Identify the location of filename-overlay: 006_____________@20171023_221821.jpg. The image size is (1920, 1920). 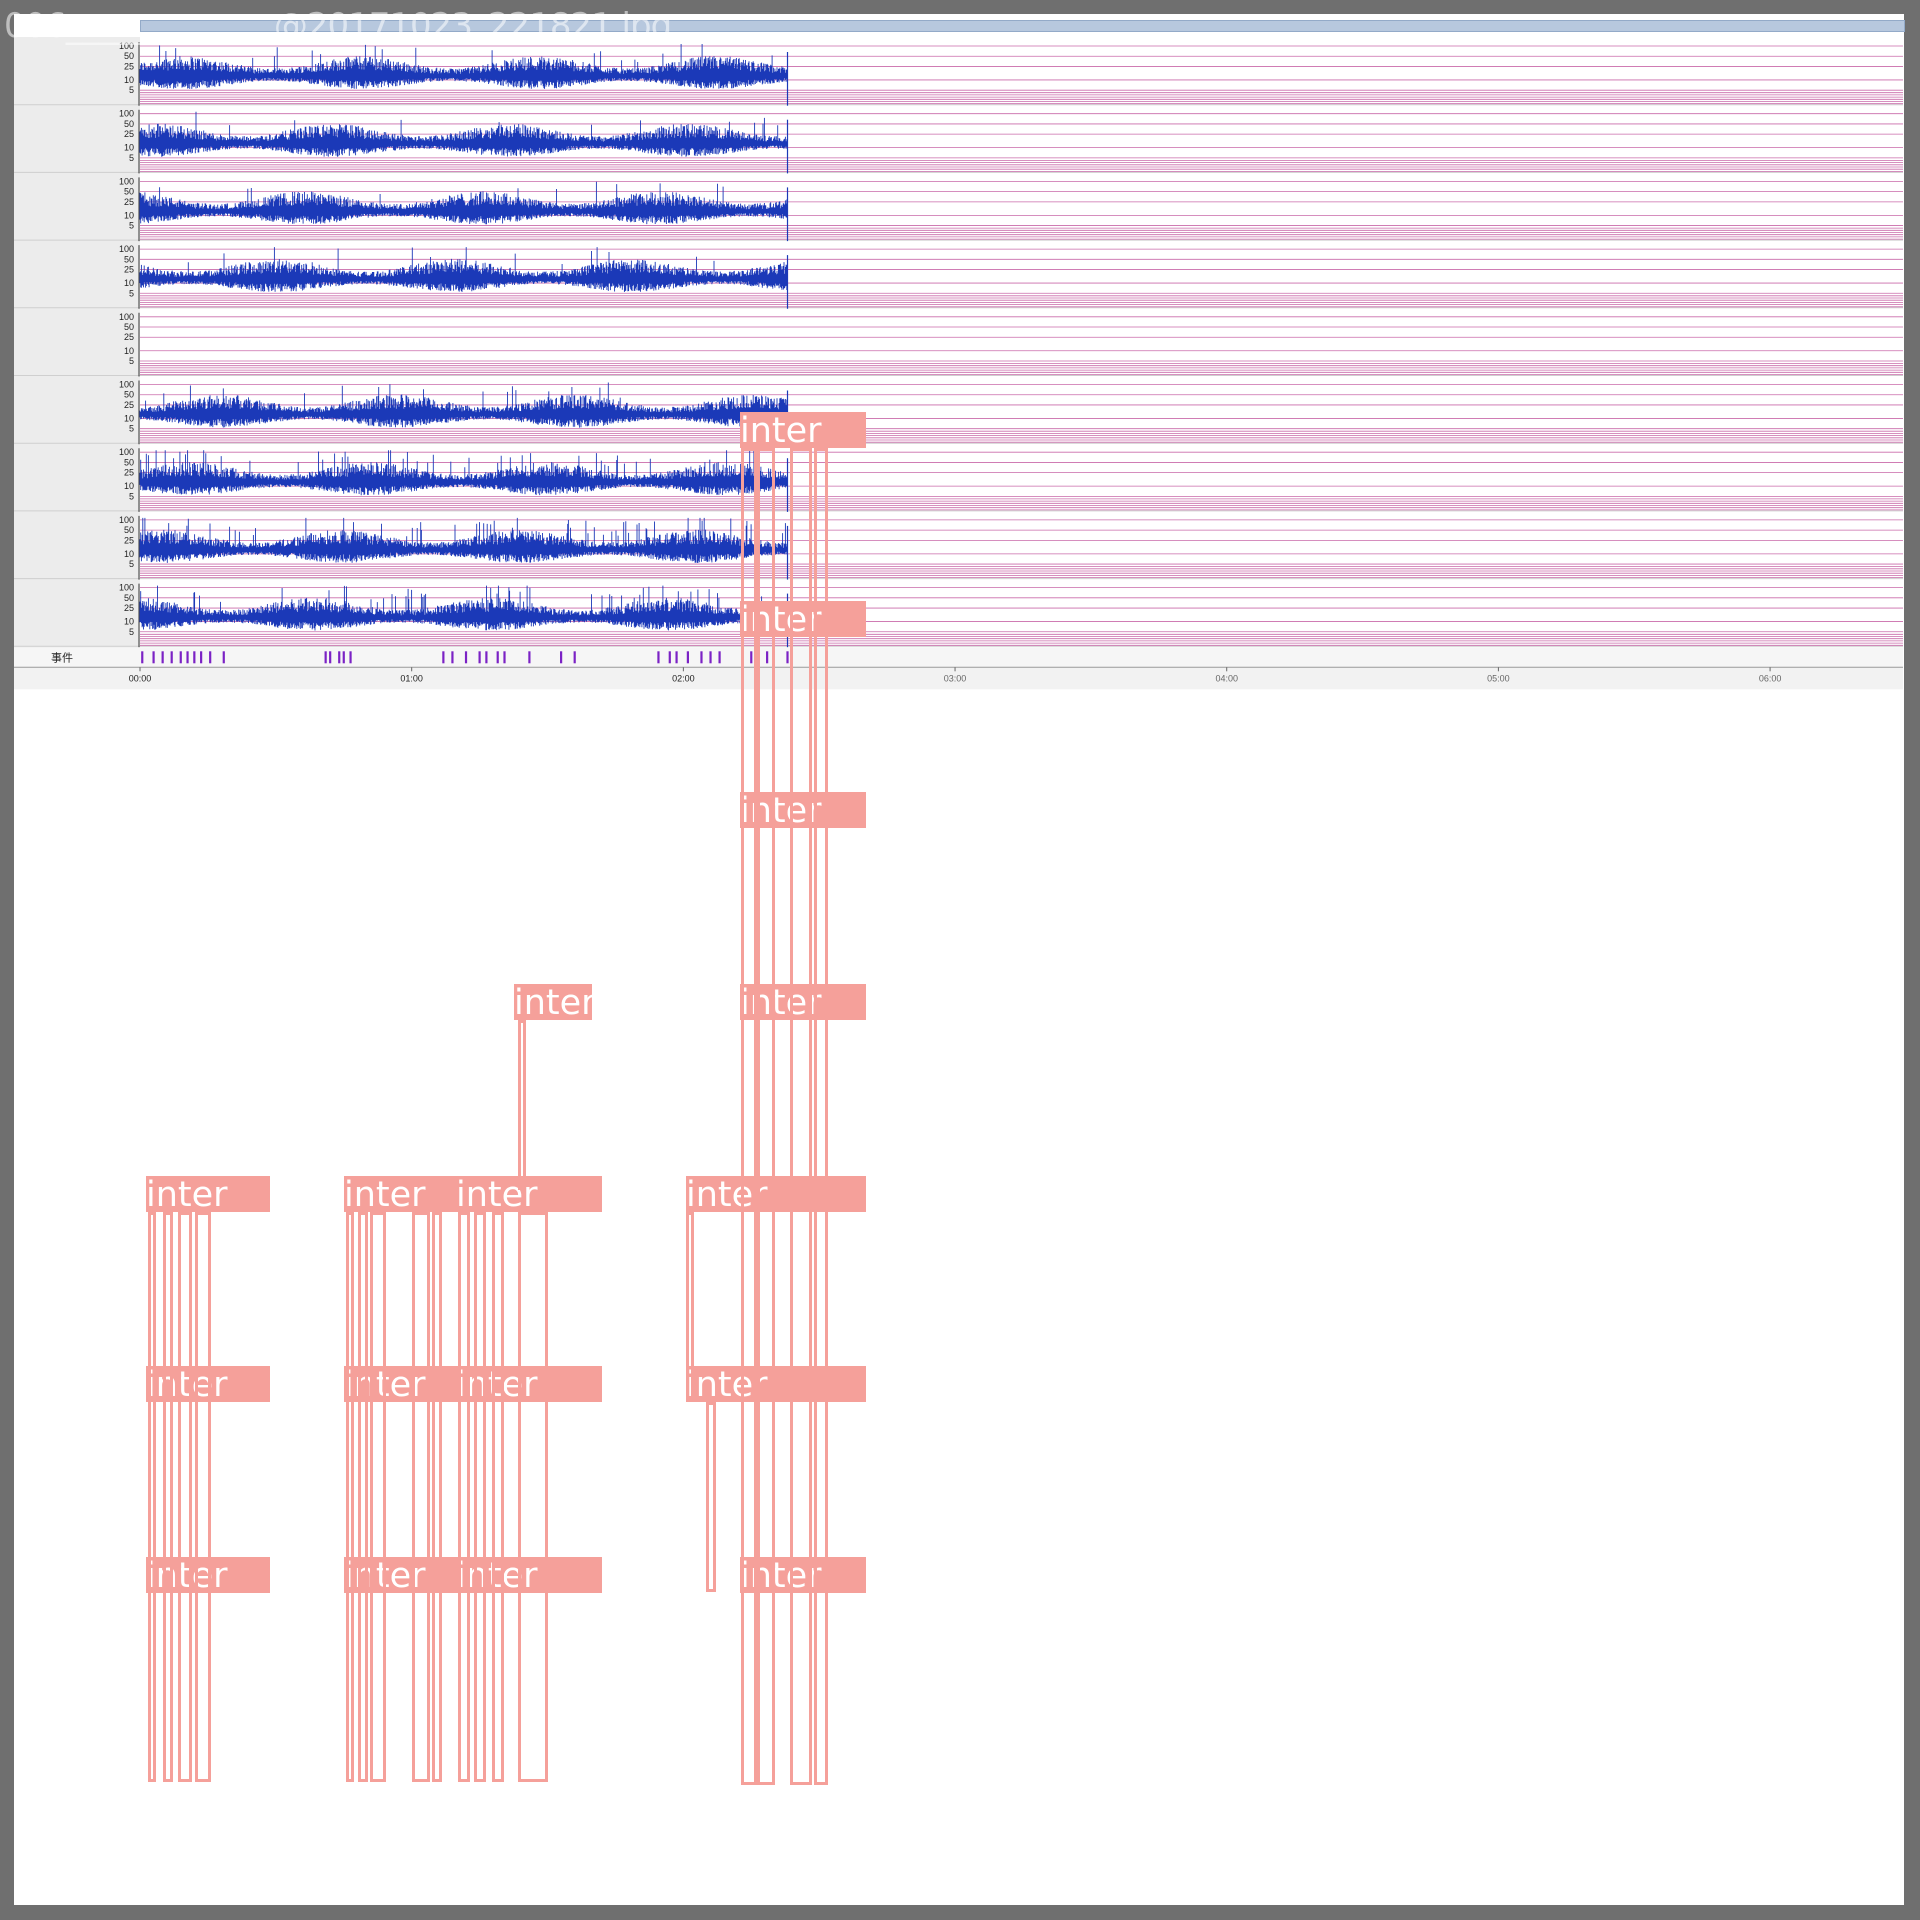
(338, 26).